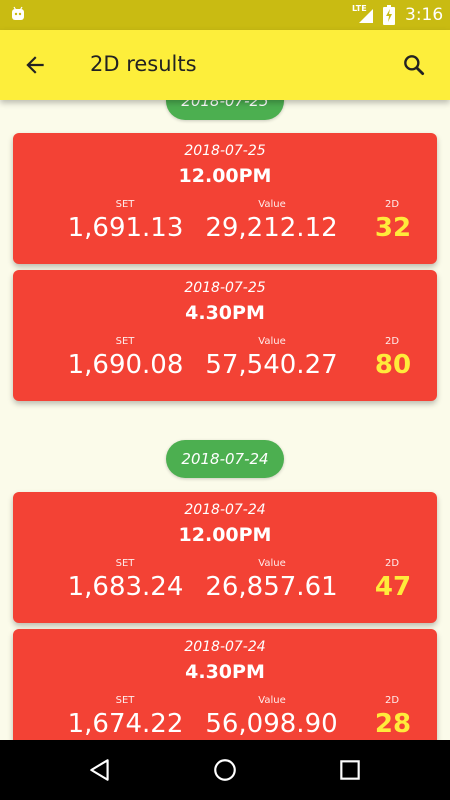 The image size is (450, 800). Describe the element at coordinates (393, 587) in the screenshot. I see `twod-number: 47` at that location.